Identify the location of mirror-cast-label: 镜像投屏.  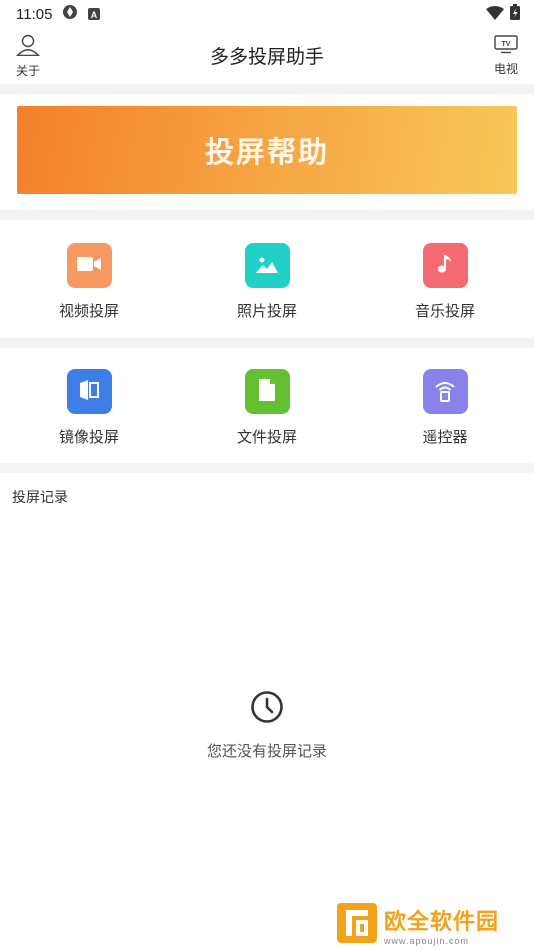
(88, 437).